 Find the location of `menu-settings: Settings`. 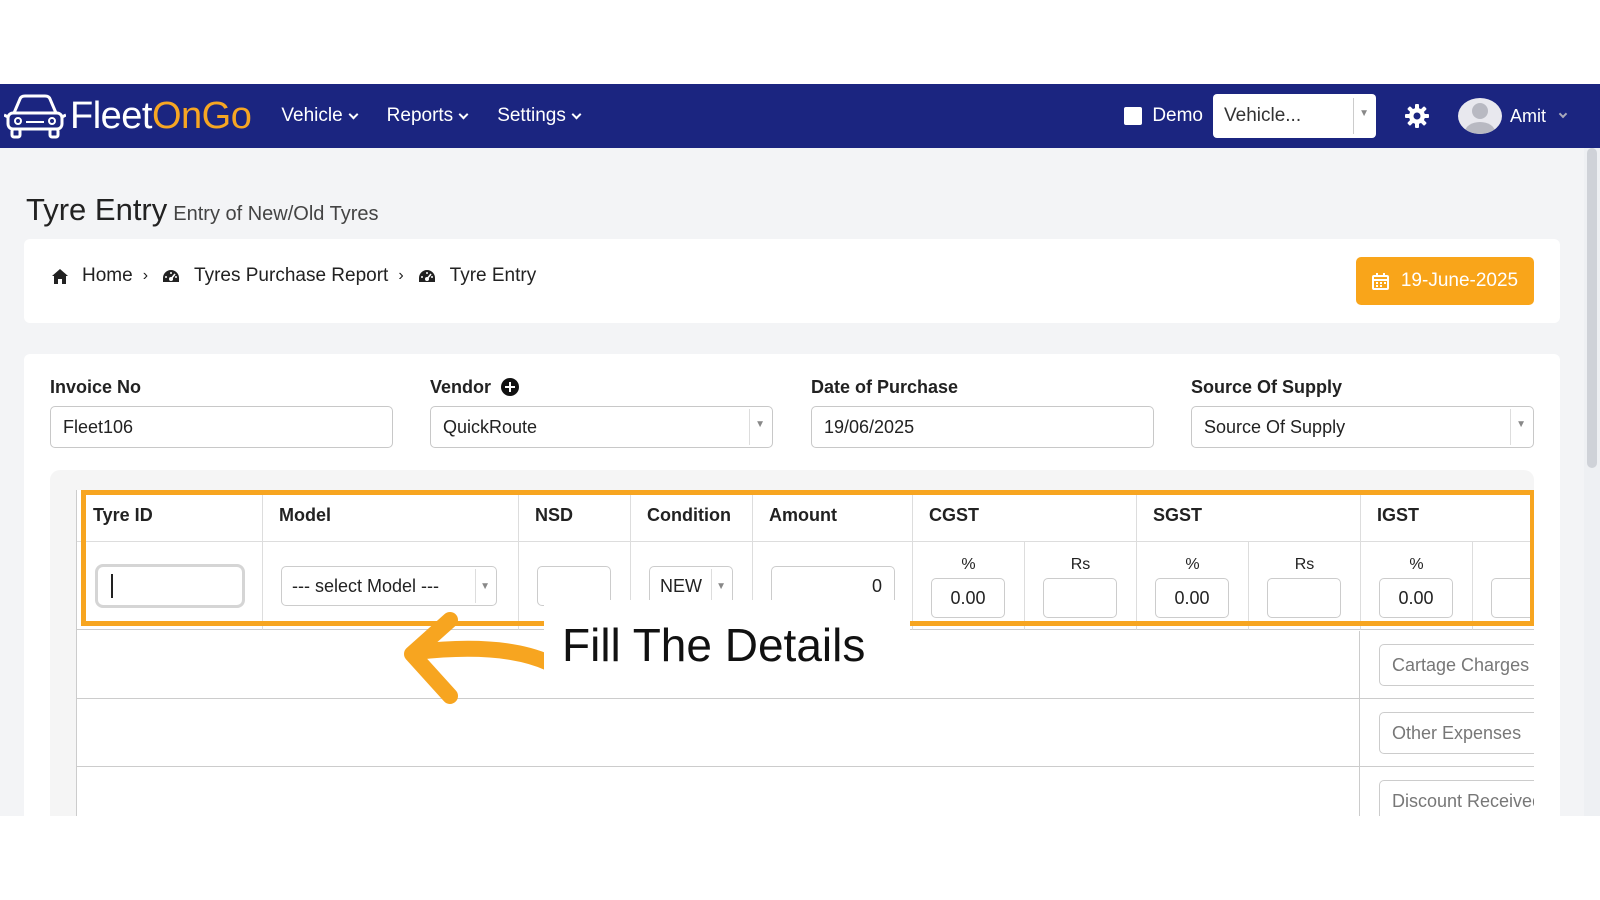

menu-settings: Settings is located at coordinates (539, 116).